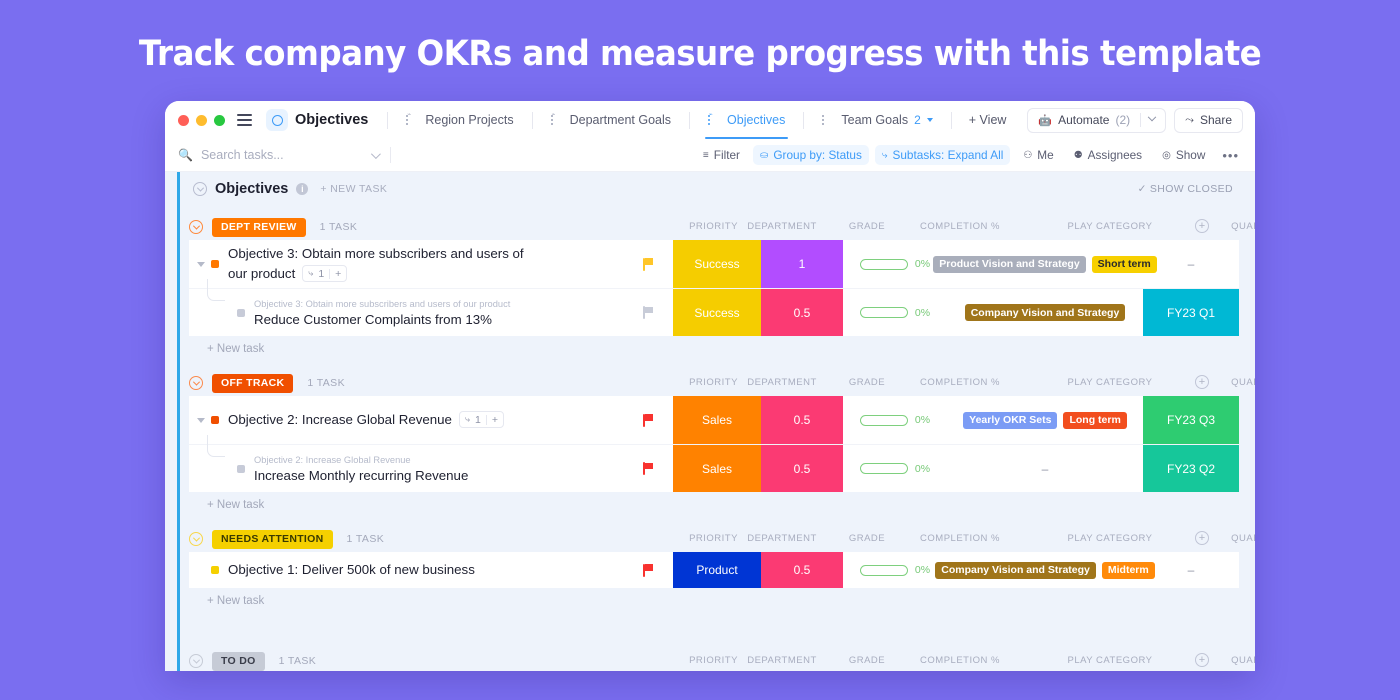 This screenshot has height=700, width=1400. What do you see at coordinates (302, 189) in the screenshot?
I see `info-icon: i` at bounding box center [302, 189].